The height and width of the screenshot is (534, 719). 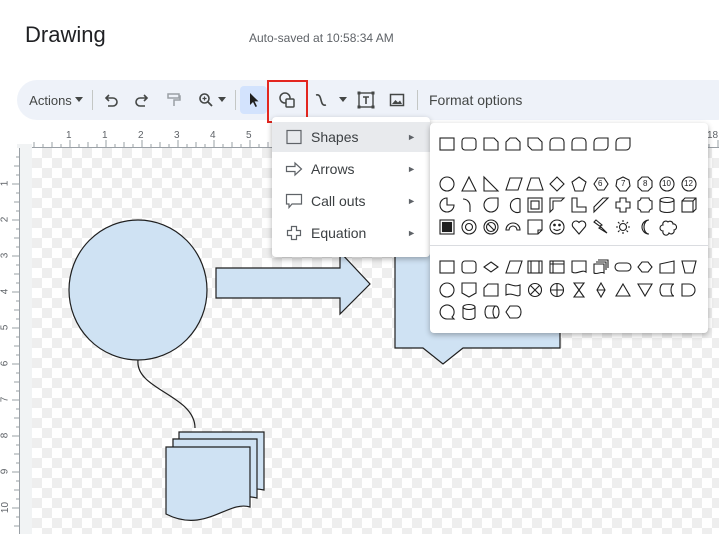 I want to click on menu-item-label: Call outs, so click(x=338, y=201).